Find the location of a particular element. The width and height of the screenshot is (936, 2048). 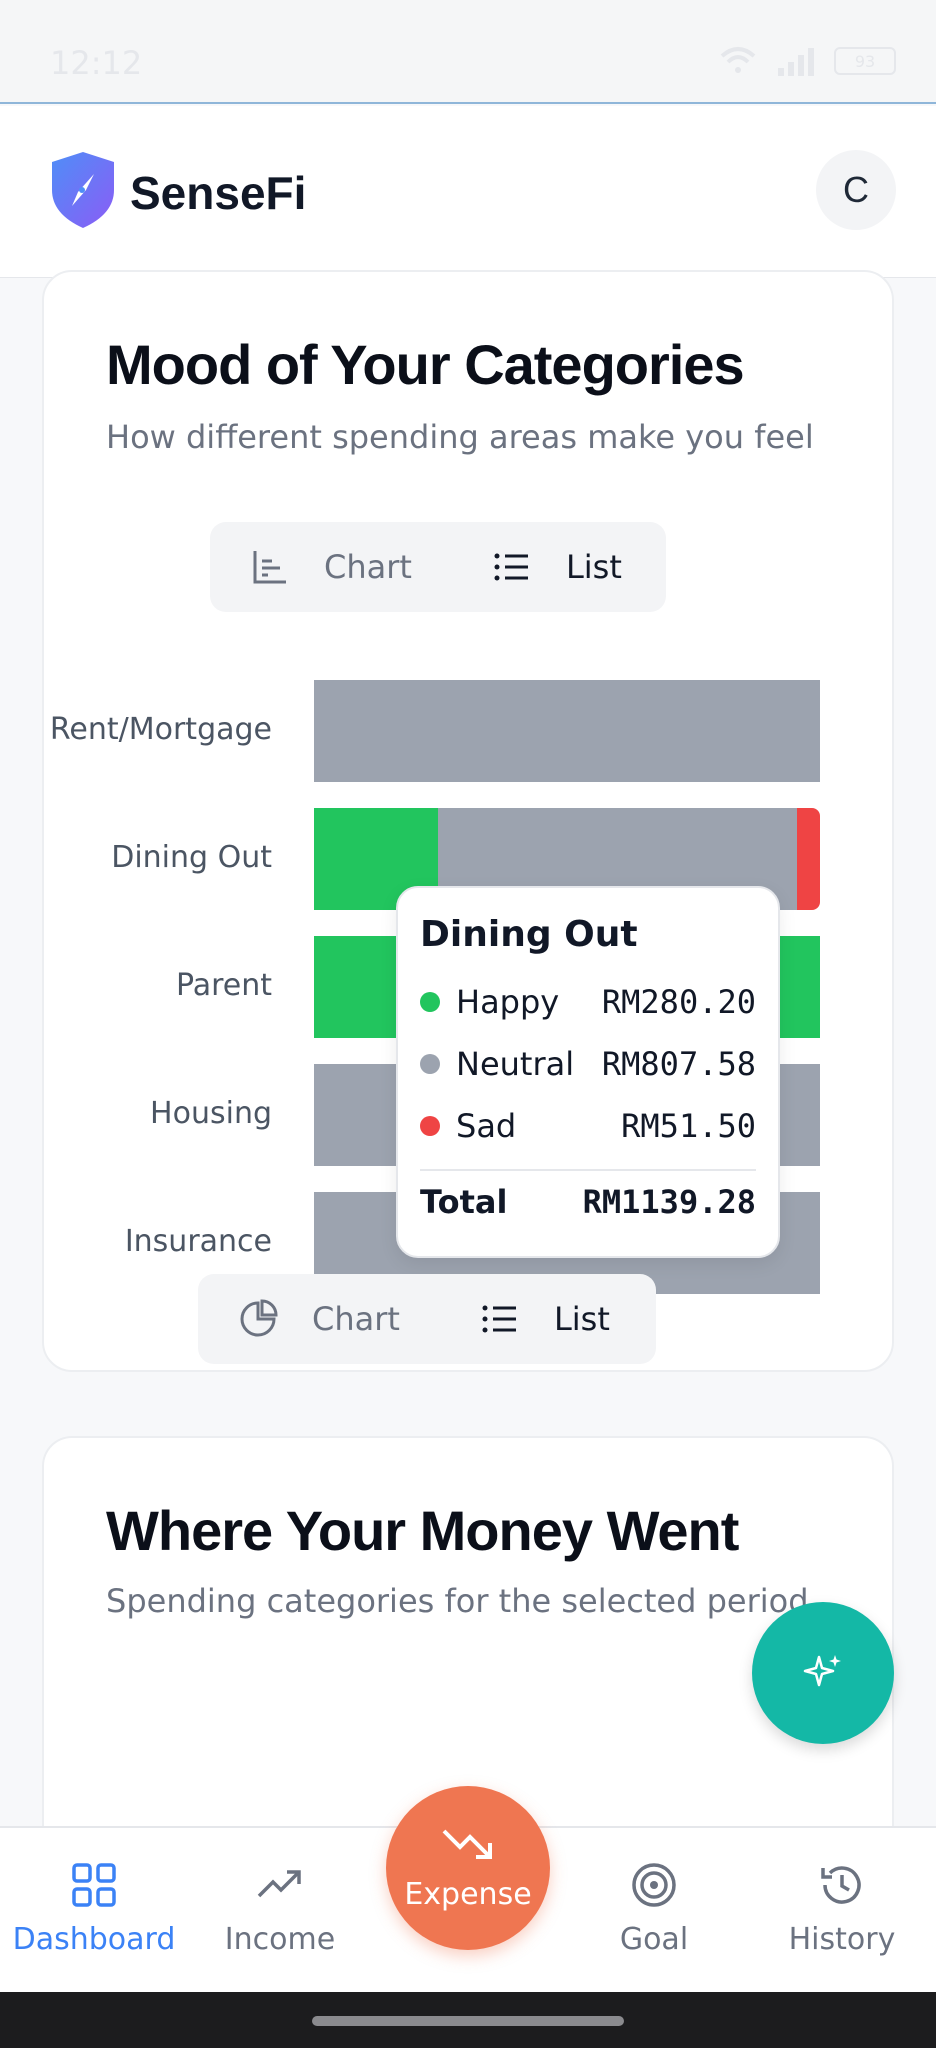

tooltip-row-sad: Sad RM51.50 is located at coordinates (588, 1126).